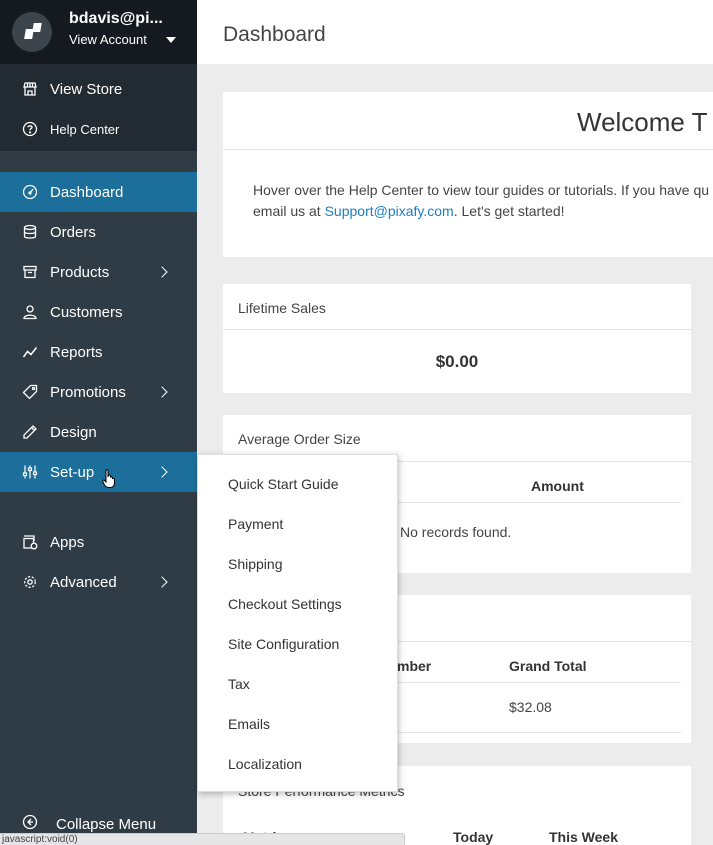 The image size is (713, 845). I want to click on database-icon, so click(30, 232).